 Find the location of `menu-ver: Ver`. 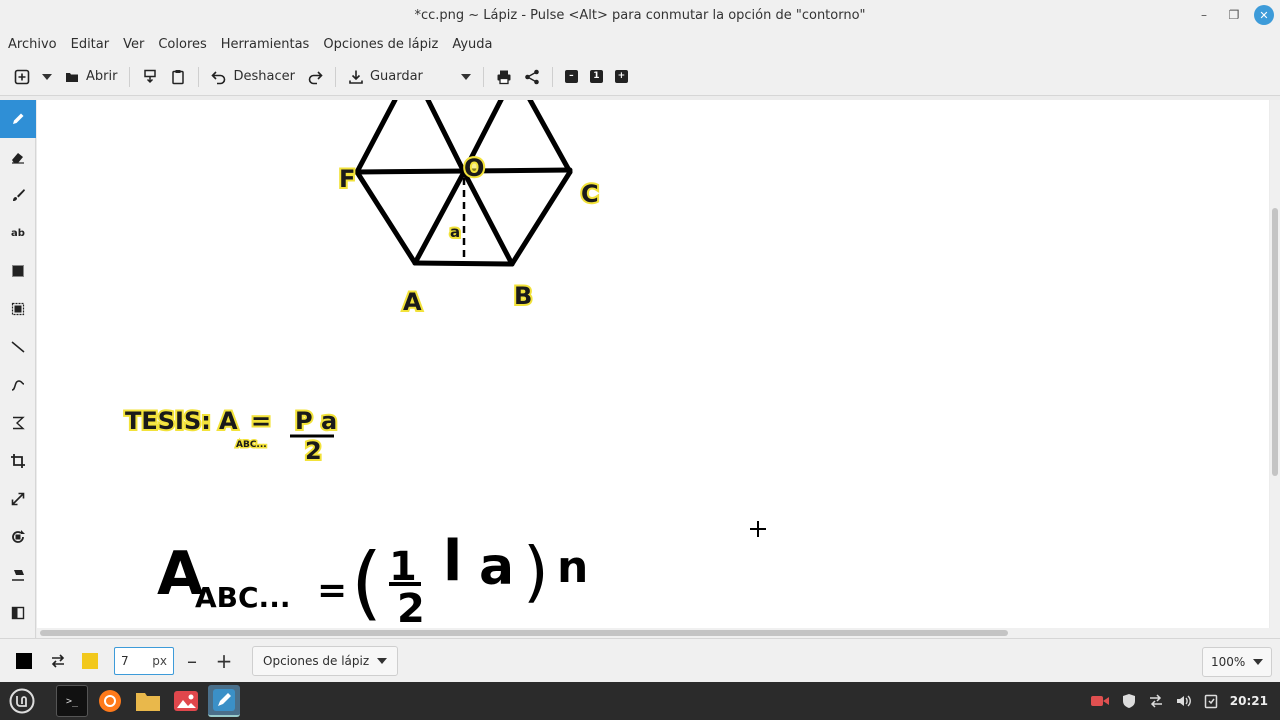

menu-ver: Ver is located at coordinates (133, 44).